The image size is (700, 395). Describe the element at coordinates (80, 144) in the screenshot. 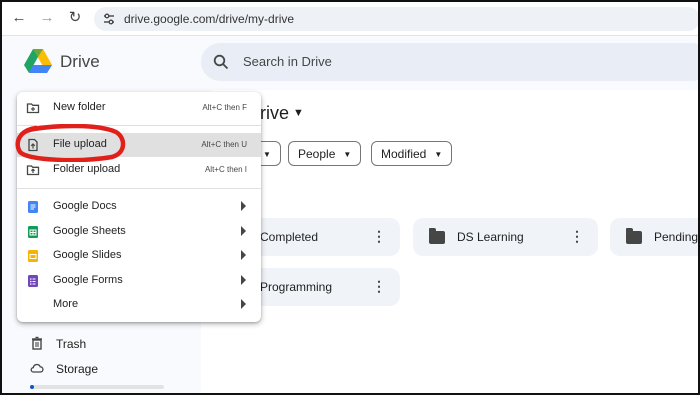

I see `menu-item-label: File upload` at that location.